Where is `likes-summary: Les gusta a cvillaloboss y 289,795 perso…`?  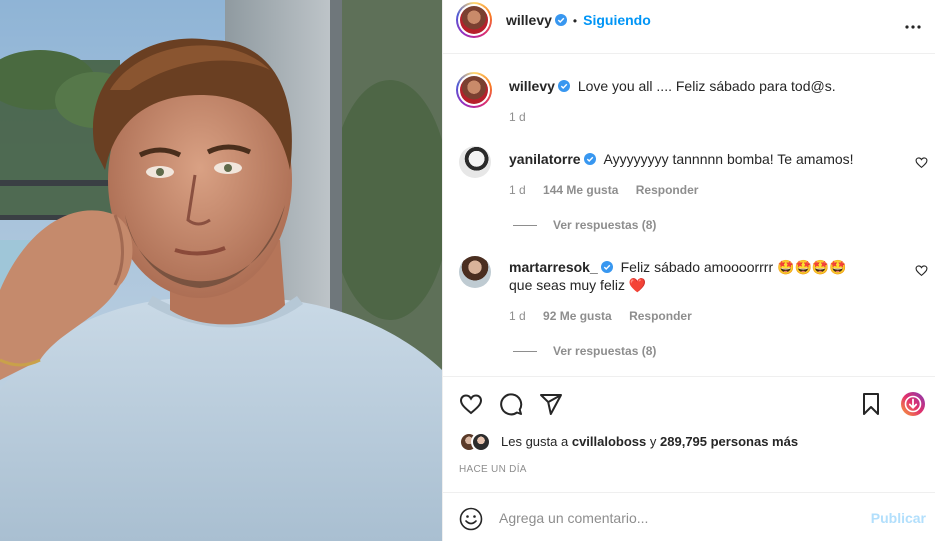
likes-summary: Les gusta a cvillaloboss y 289,795 perso… is located at coordinates (679, 442).